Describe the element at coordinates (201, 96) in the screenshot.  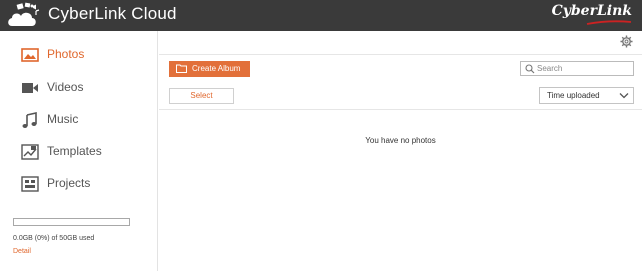
I see `select-button: Select` at that location.